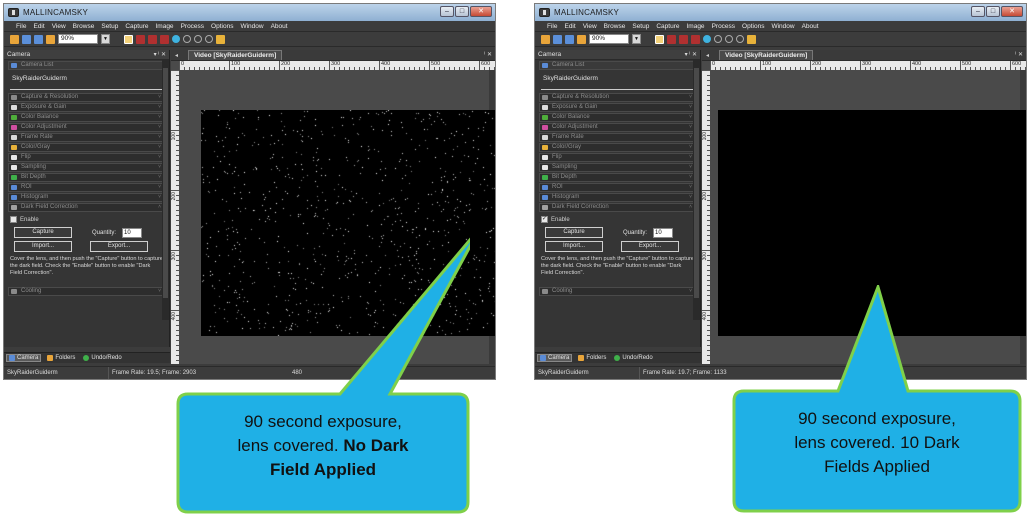 The width and height of the screenshot is (1031, 517). Describe the element at coordinates (993, 11) in the screenshot. I see `maximize-button: □` at that location.